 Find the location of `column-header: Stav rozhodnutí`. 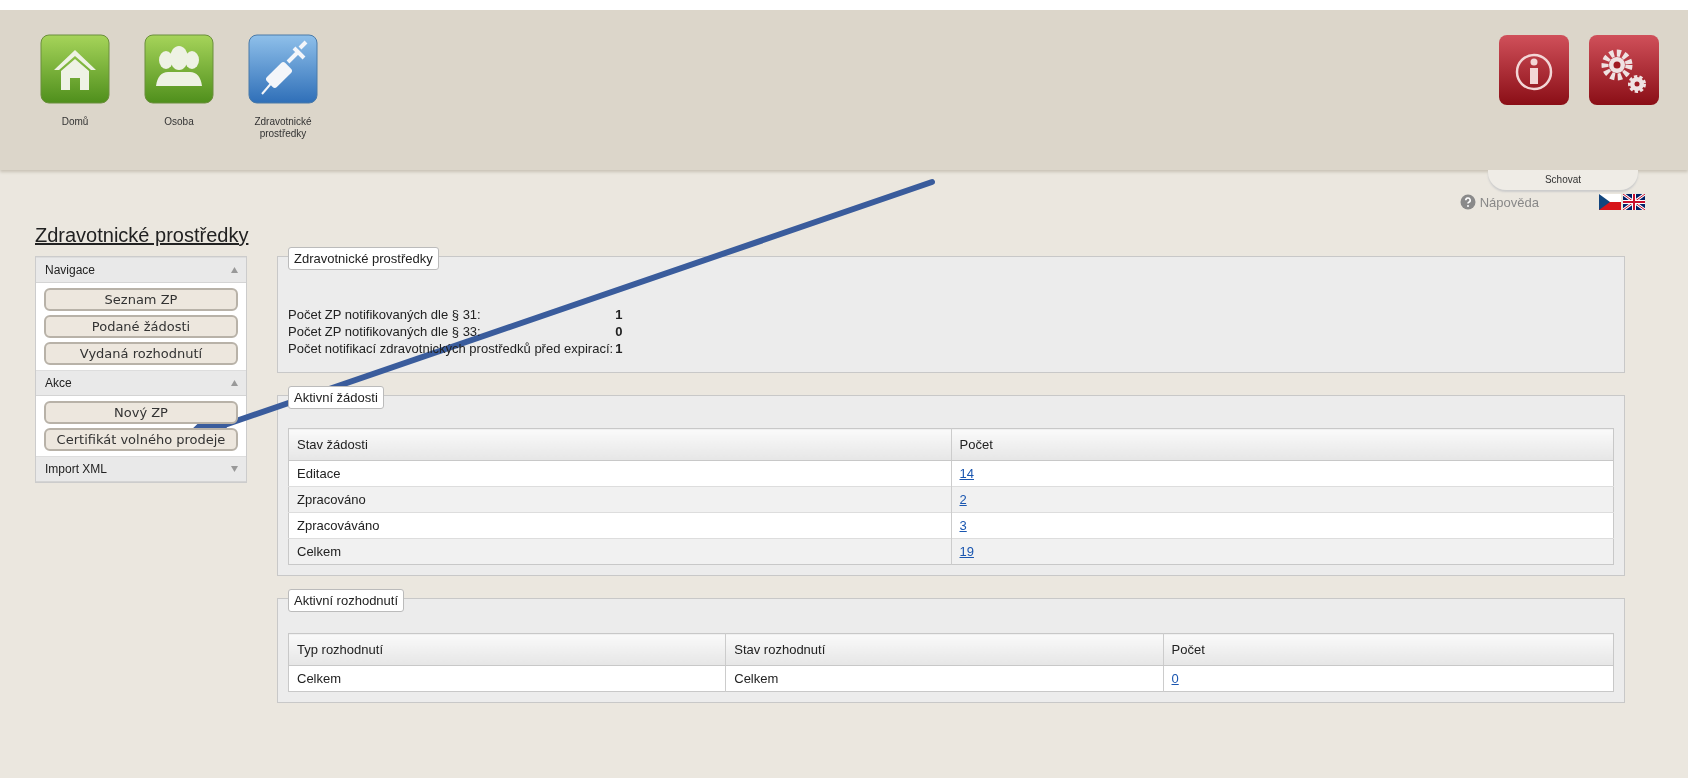

column-header: Stav rozhodnutí is located at coordinates (944, 649).